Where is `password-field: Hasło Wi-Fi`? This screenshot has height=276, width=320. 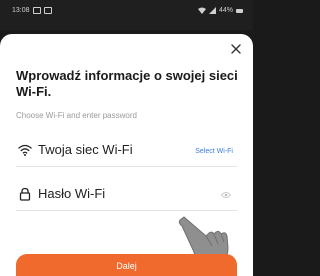 password-field: Hasło Wi-Fi is located at coordinates (126, 195).